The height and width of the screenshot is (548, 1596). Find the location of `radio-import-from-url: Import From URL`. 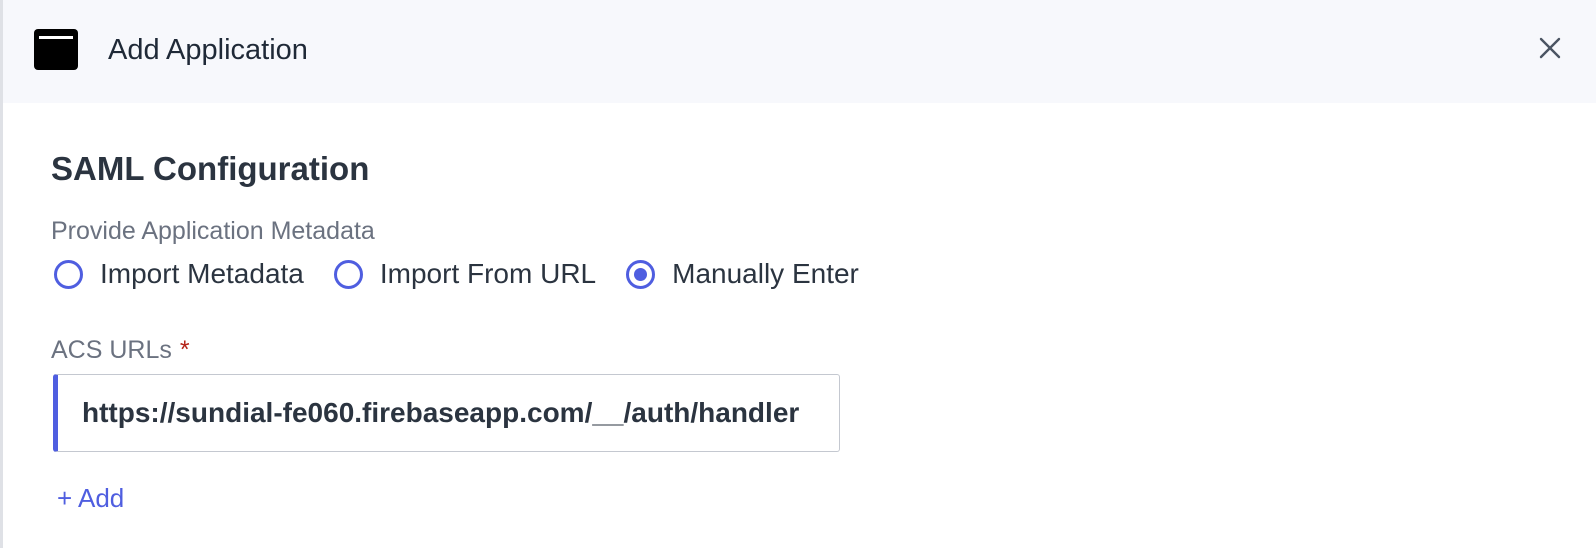

radio-import-from-url: Import From URL is located at coordinates (465, 274).